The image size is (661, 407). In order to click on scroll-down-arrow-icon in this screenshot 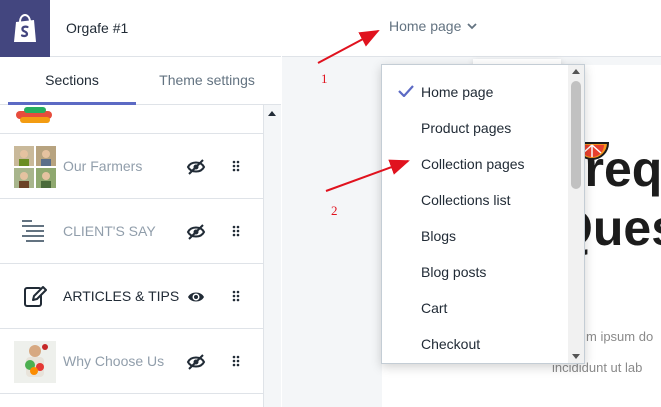, I will do `click(576, 356)`.